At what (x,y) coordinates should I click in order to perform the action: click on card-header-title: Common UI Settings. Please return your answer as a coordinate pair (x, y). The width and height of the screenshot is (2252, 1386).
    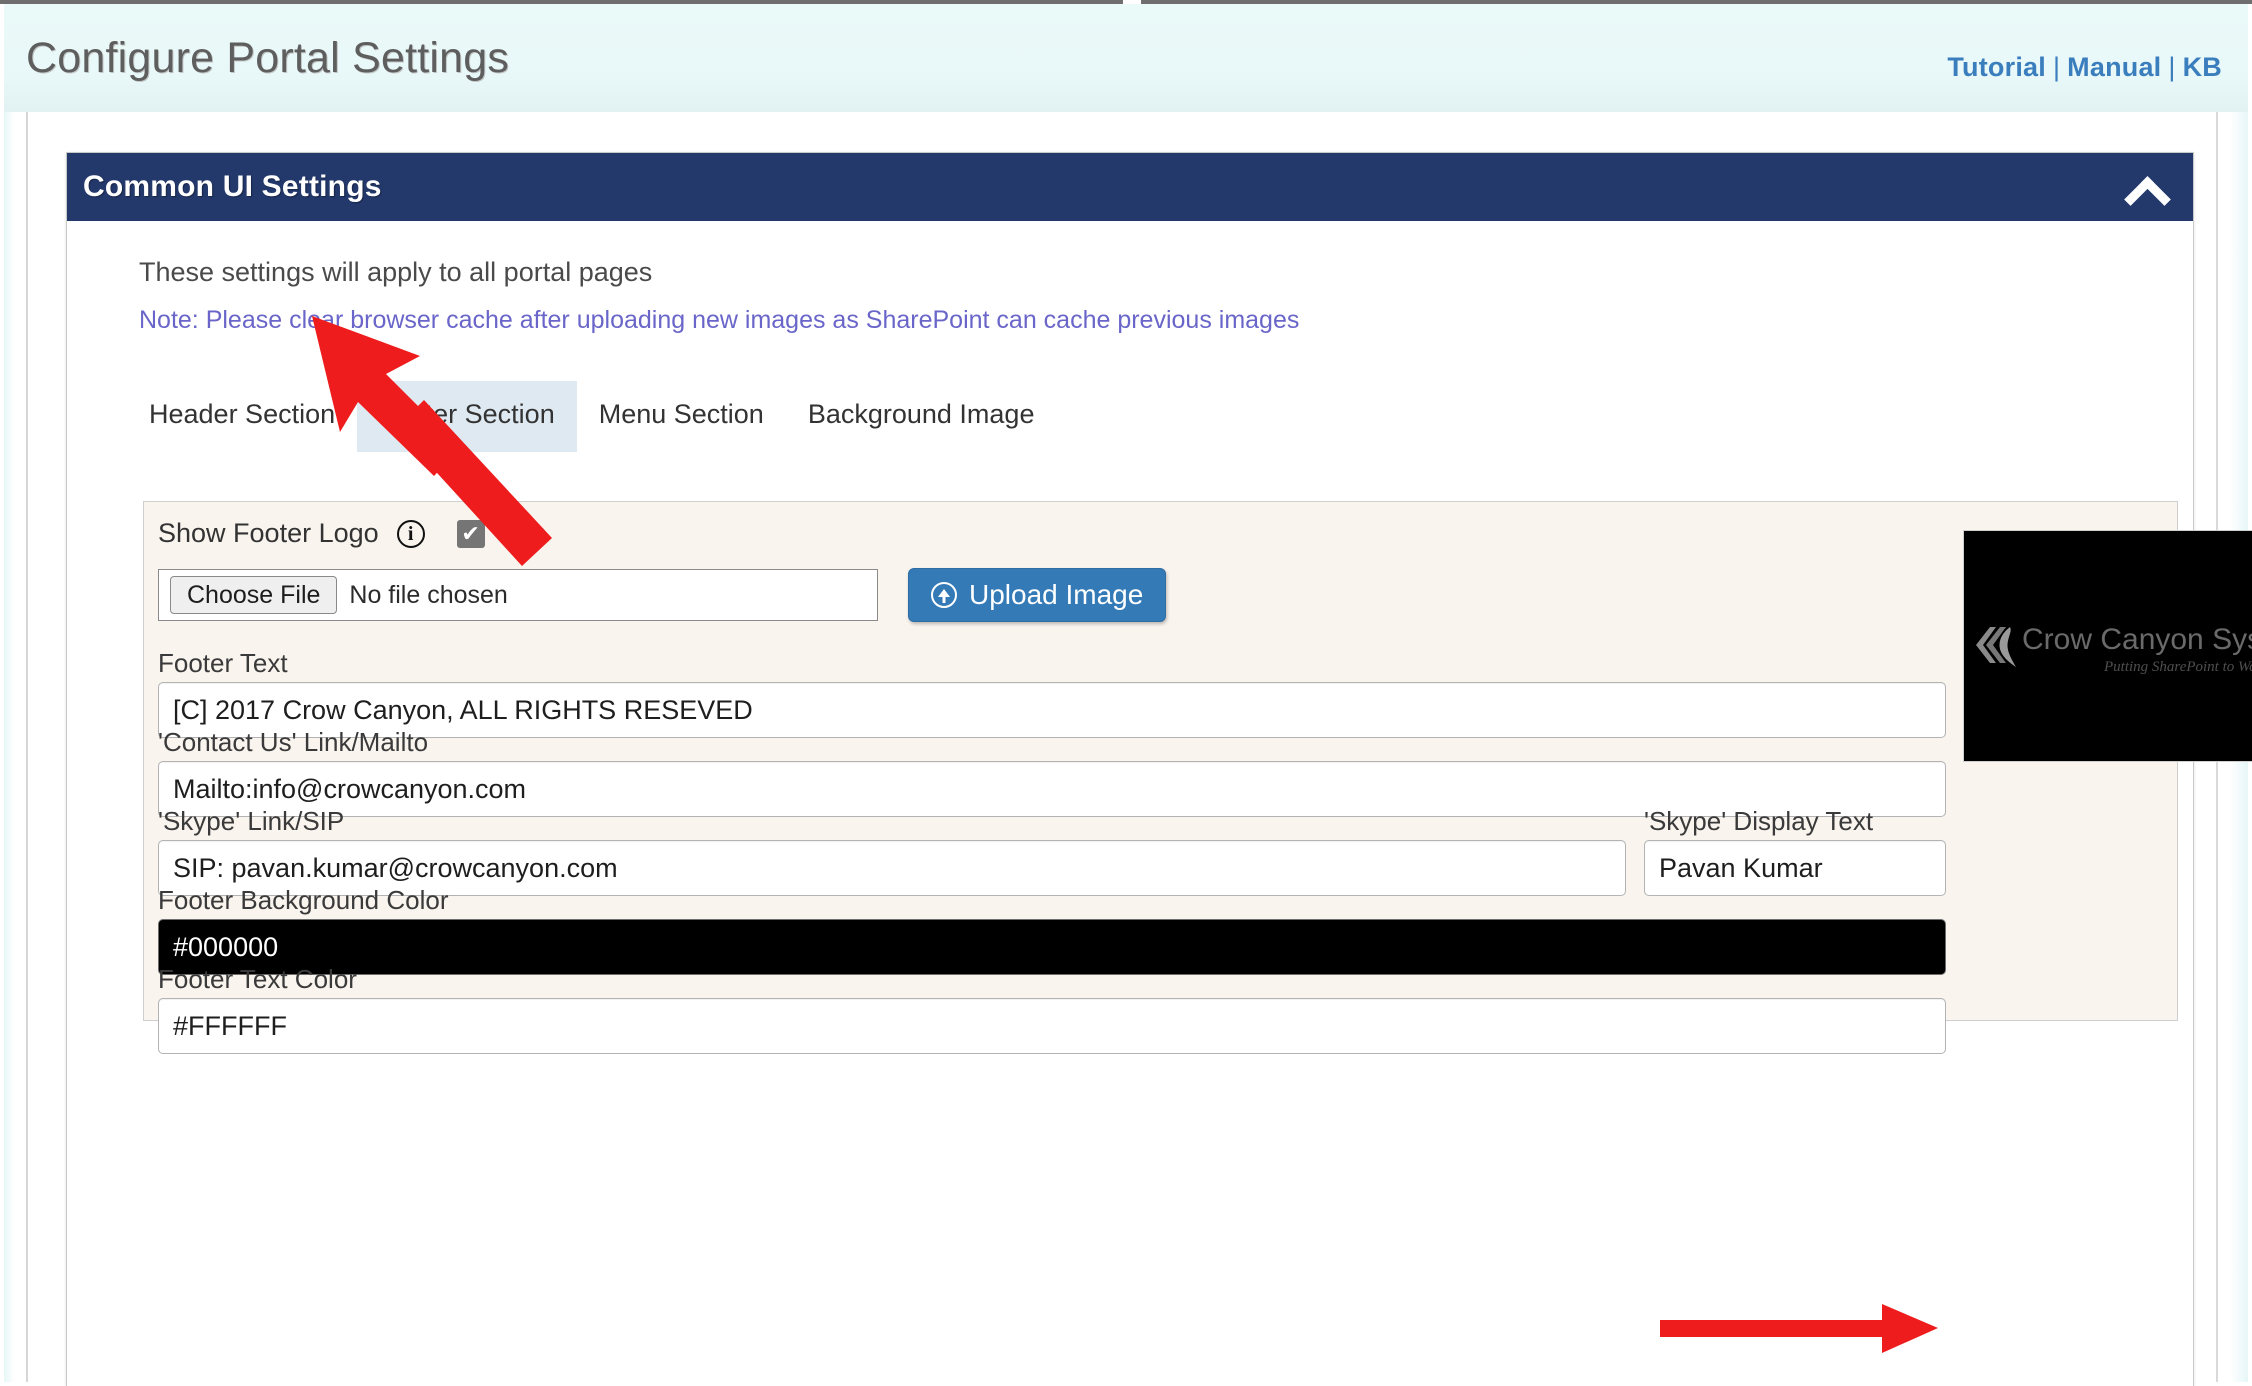
    Looking at the image, I should click on (232, 186).